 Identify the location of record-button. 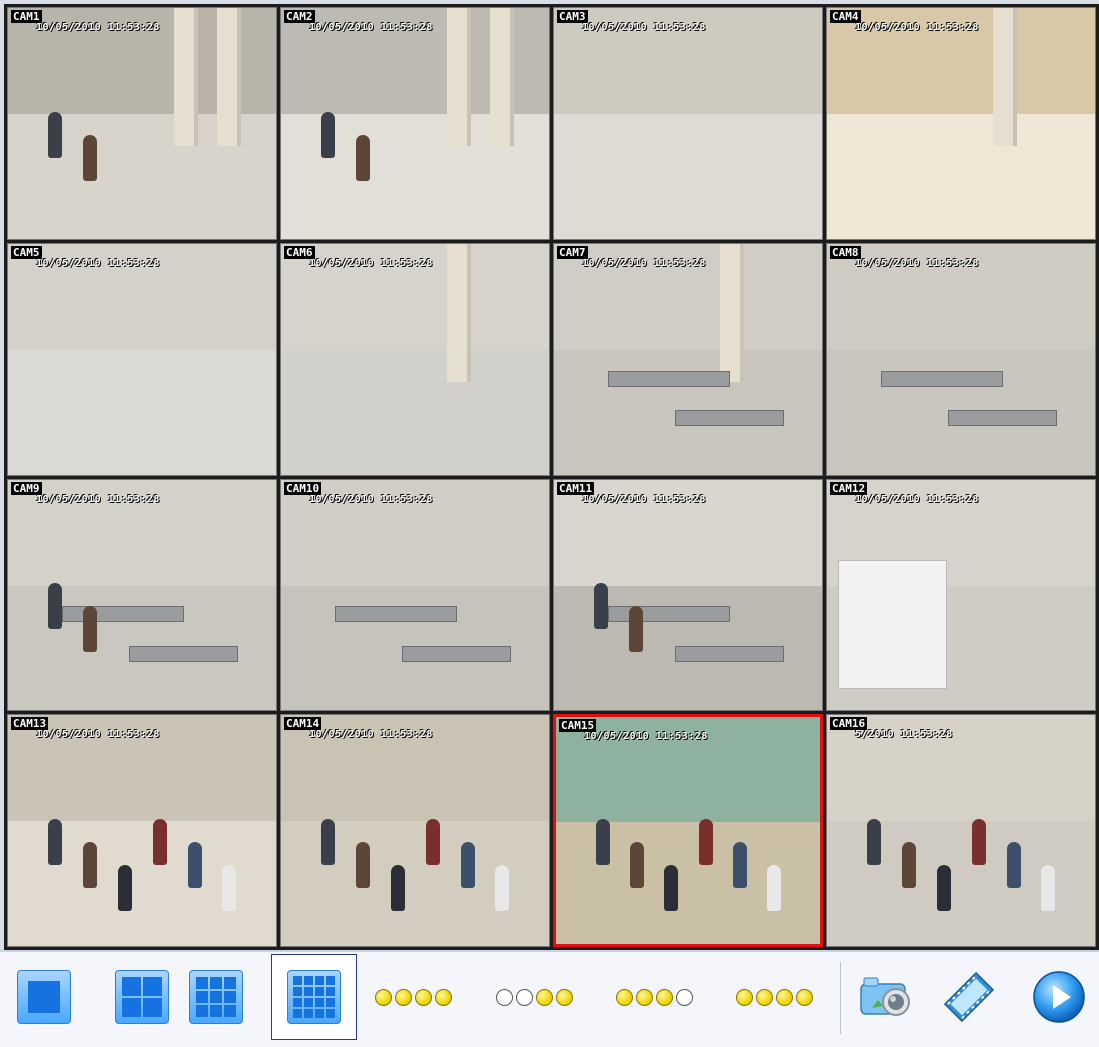
(969, 997).